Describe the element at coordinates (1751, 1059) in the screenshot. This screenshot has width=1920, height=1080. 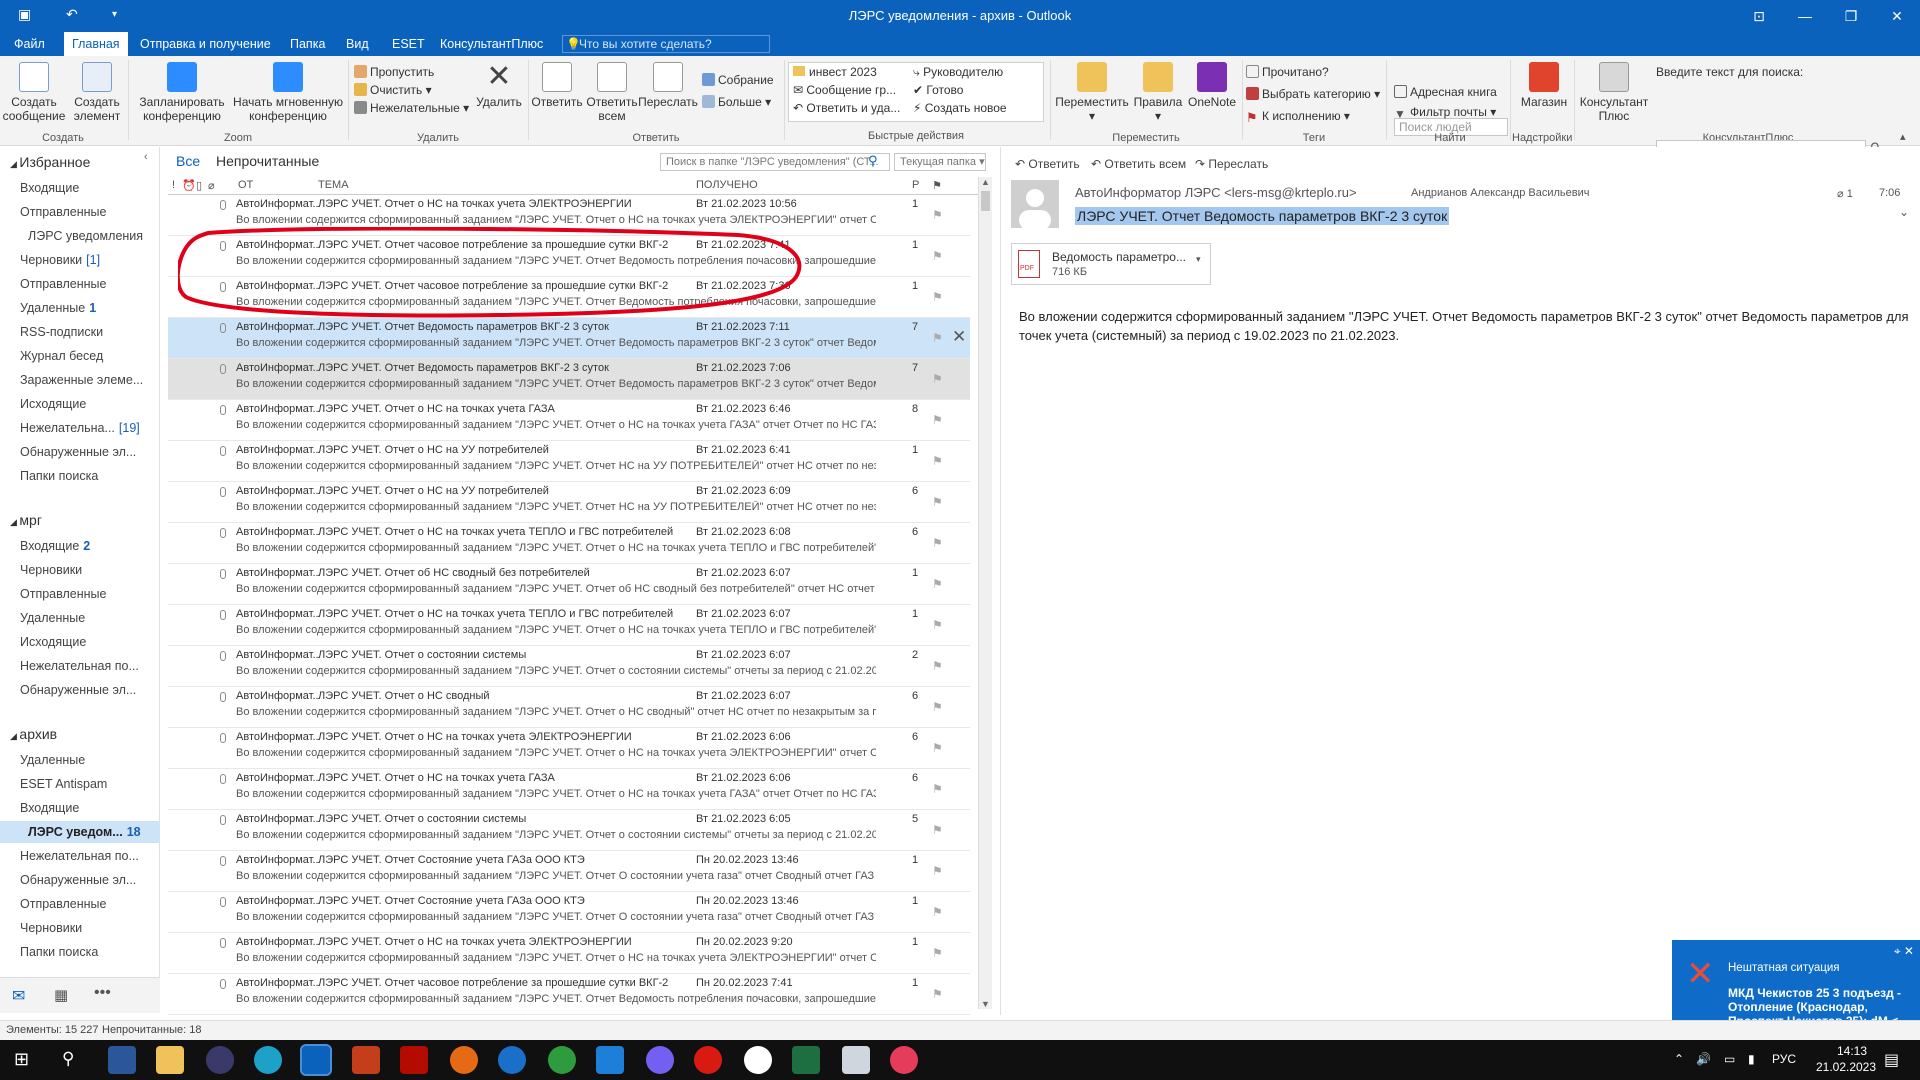
I see `battery-icon: ▮` at that location.